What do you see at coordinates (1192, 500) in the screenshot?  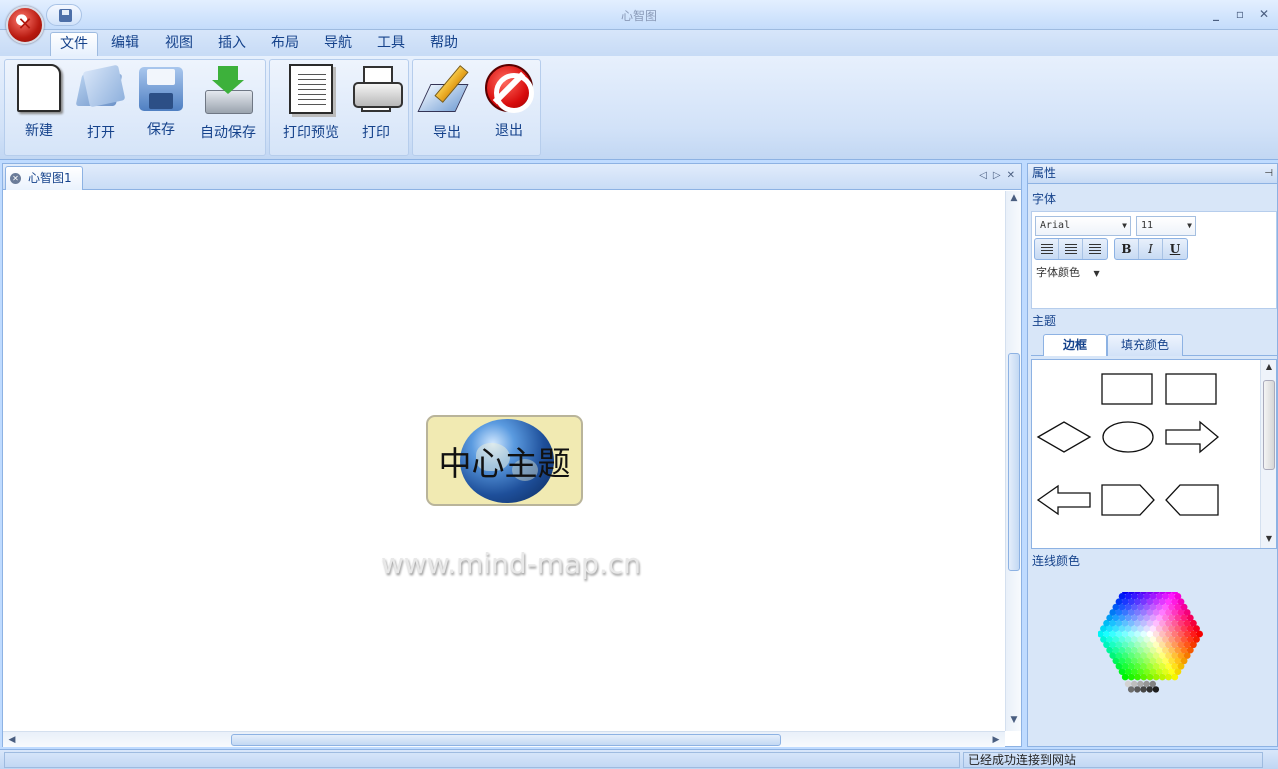 I see `pentagon-left-shape` at bounding box center [1192, 500].